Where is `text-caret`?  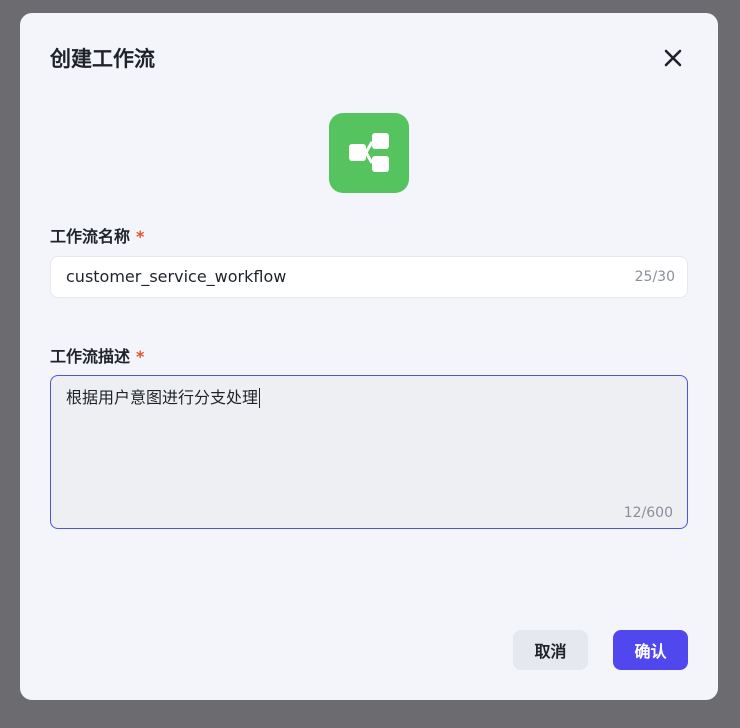 text-caret is located at coordinates (260, 398).